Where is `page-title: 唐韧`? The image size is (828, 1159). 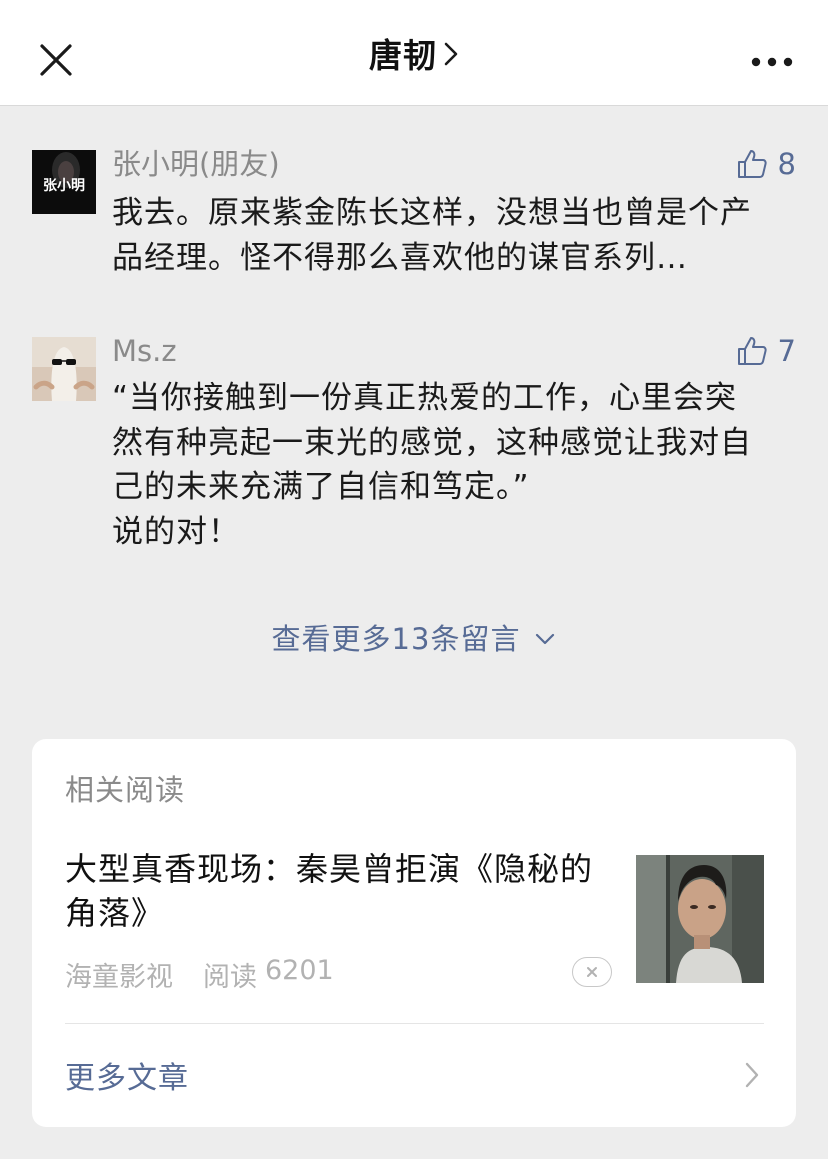
page-title: 唐韧 is located at coordinates (403, 55).